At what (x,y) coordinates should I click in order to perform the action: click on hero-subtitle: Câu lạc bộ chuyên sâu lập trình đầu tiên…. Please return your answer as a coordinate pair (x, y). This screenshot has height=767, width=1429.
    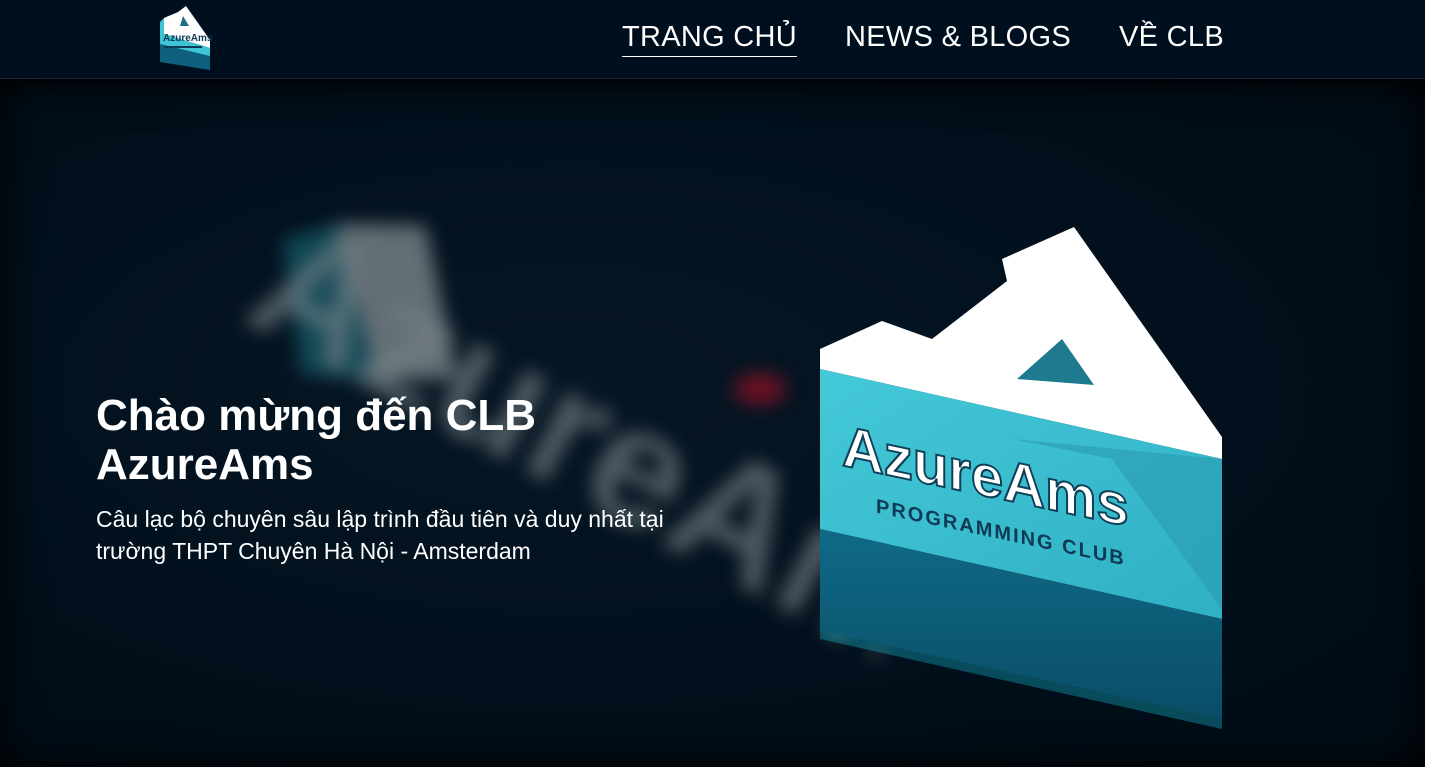
    Looking at the image, I should click on (380, 535).